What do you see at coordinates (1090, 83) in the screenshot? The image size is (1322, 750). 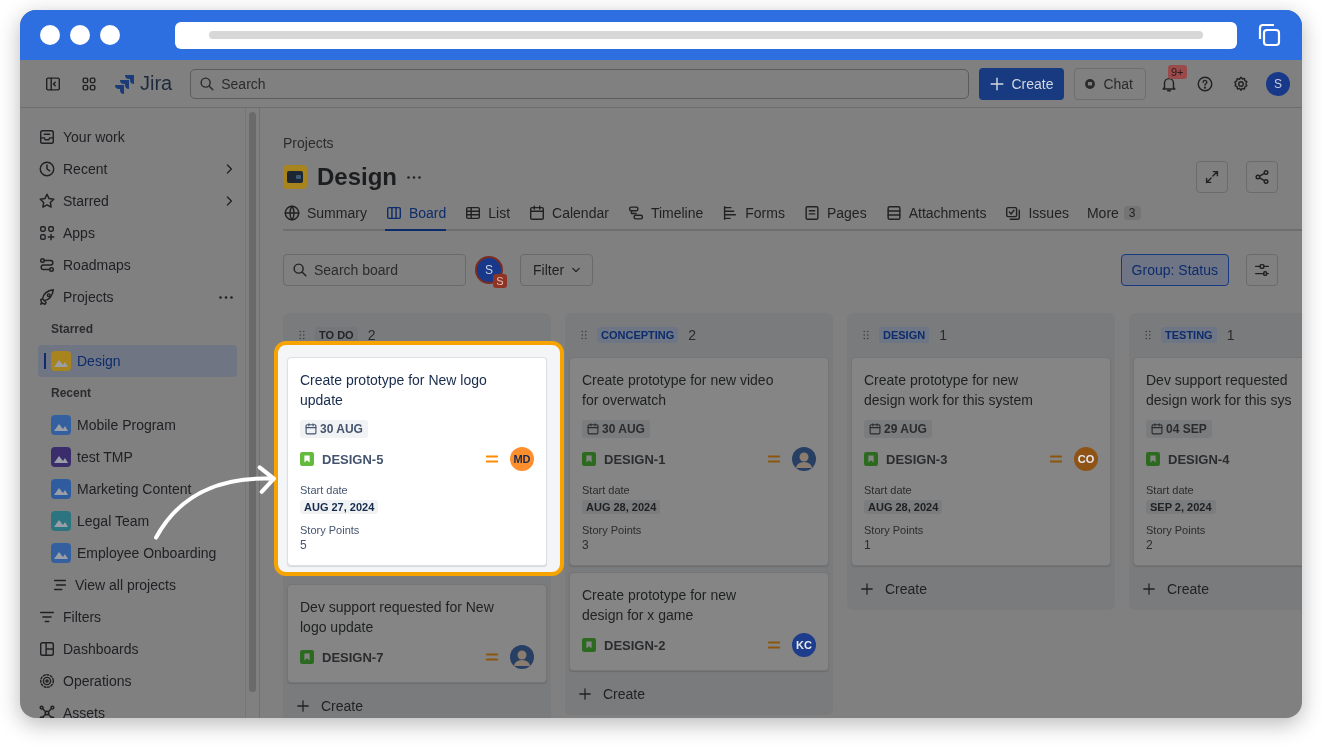 I see `chat-icon` at bounding box center [1090, 83].